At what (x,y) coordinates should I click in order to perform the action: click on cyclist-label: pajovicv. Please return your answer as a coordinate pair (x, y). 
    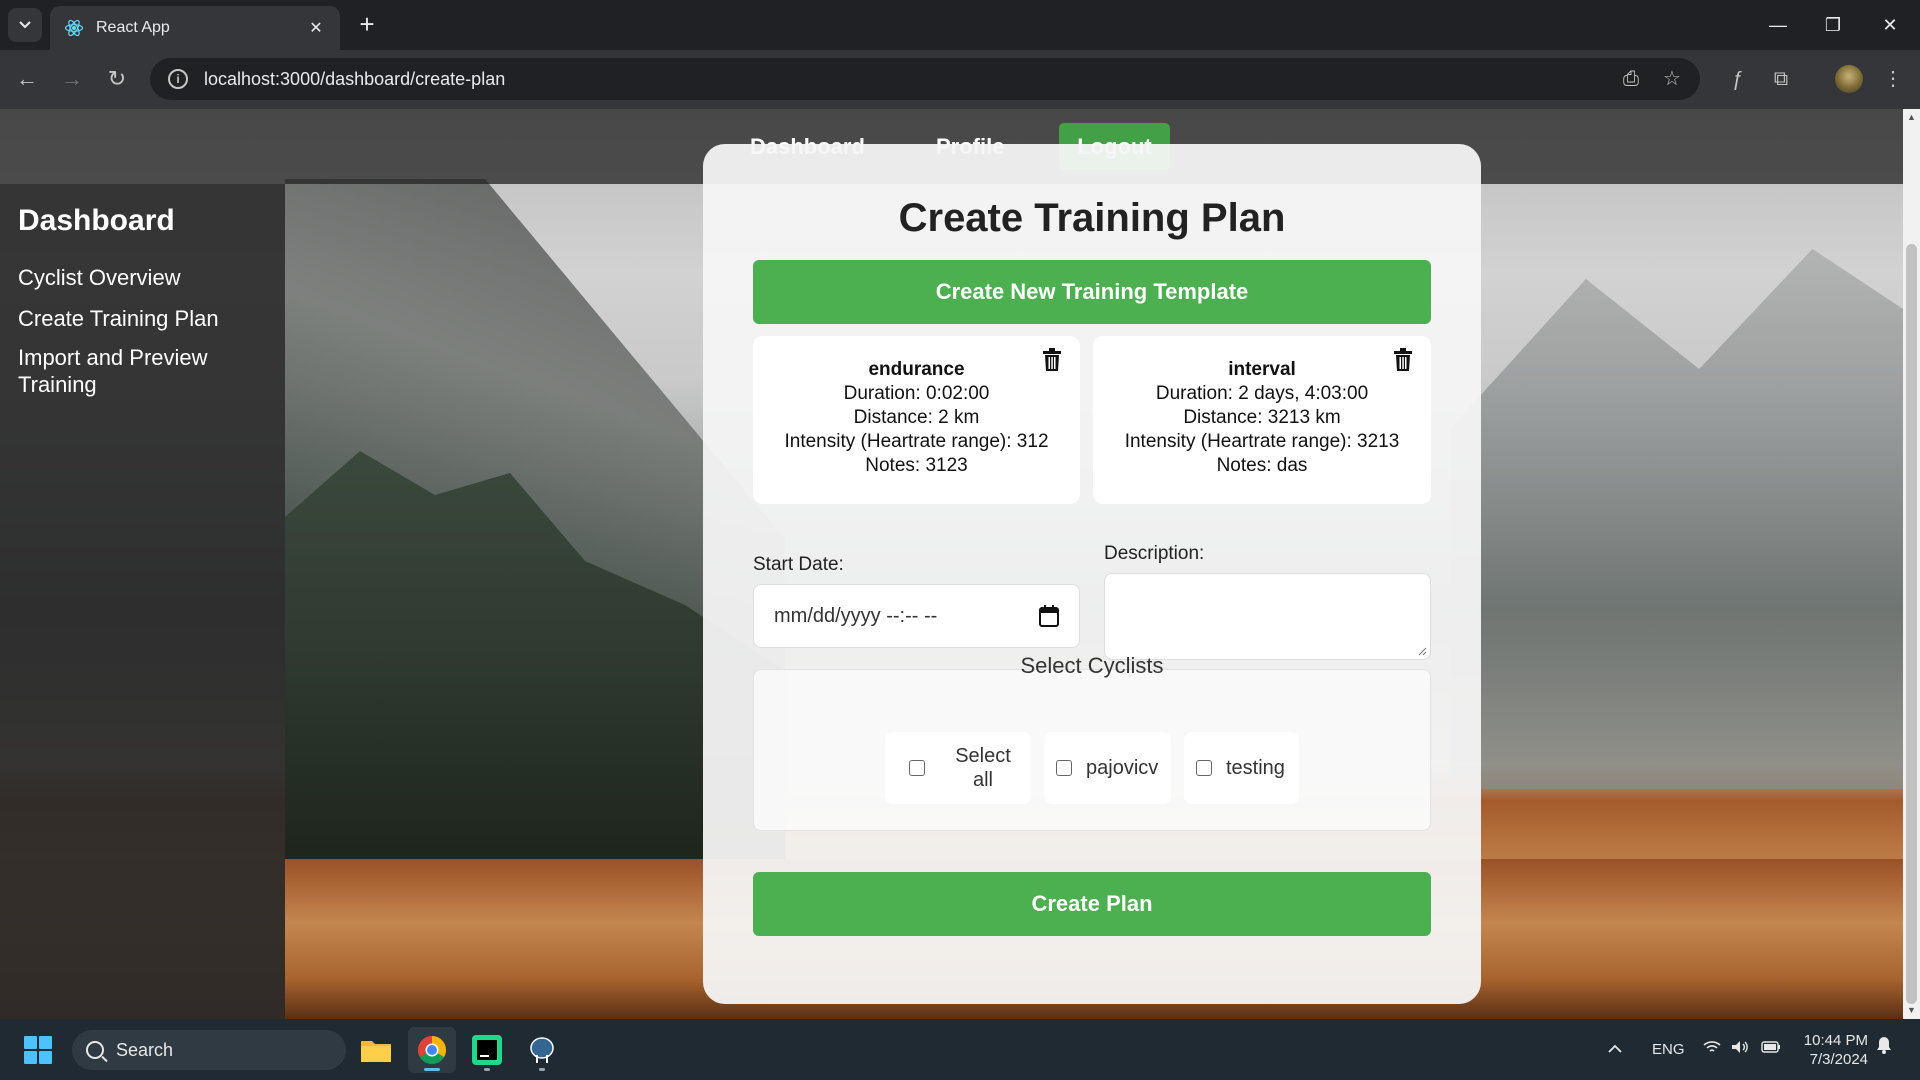
    Looking at the image, I should click on (1122, 767).